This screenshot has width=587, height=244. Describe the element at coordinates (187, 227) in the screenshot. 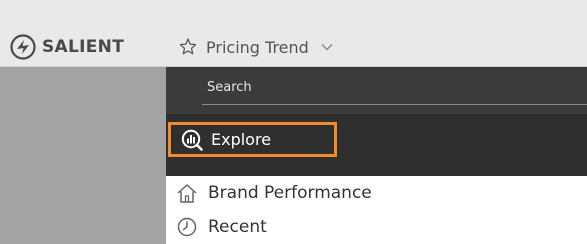

I see `clock-icon` at that location.